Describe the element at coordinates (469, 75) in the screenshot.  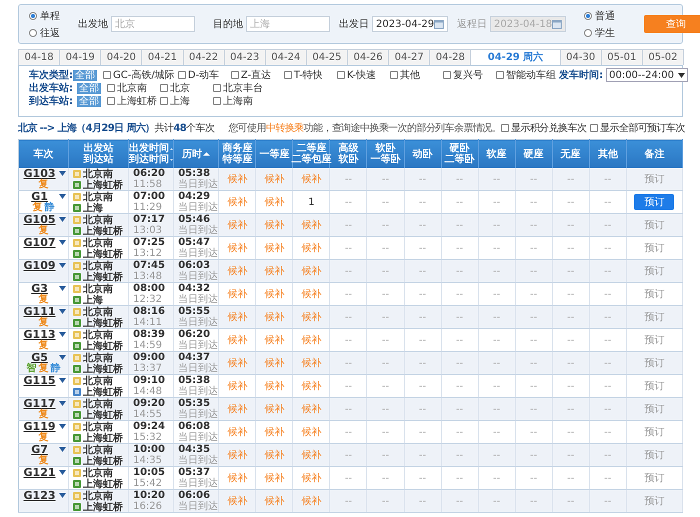
I see `filter-checkbox: 复兴号` at that location.